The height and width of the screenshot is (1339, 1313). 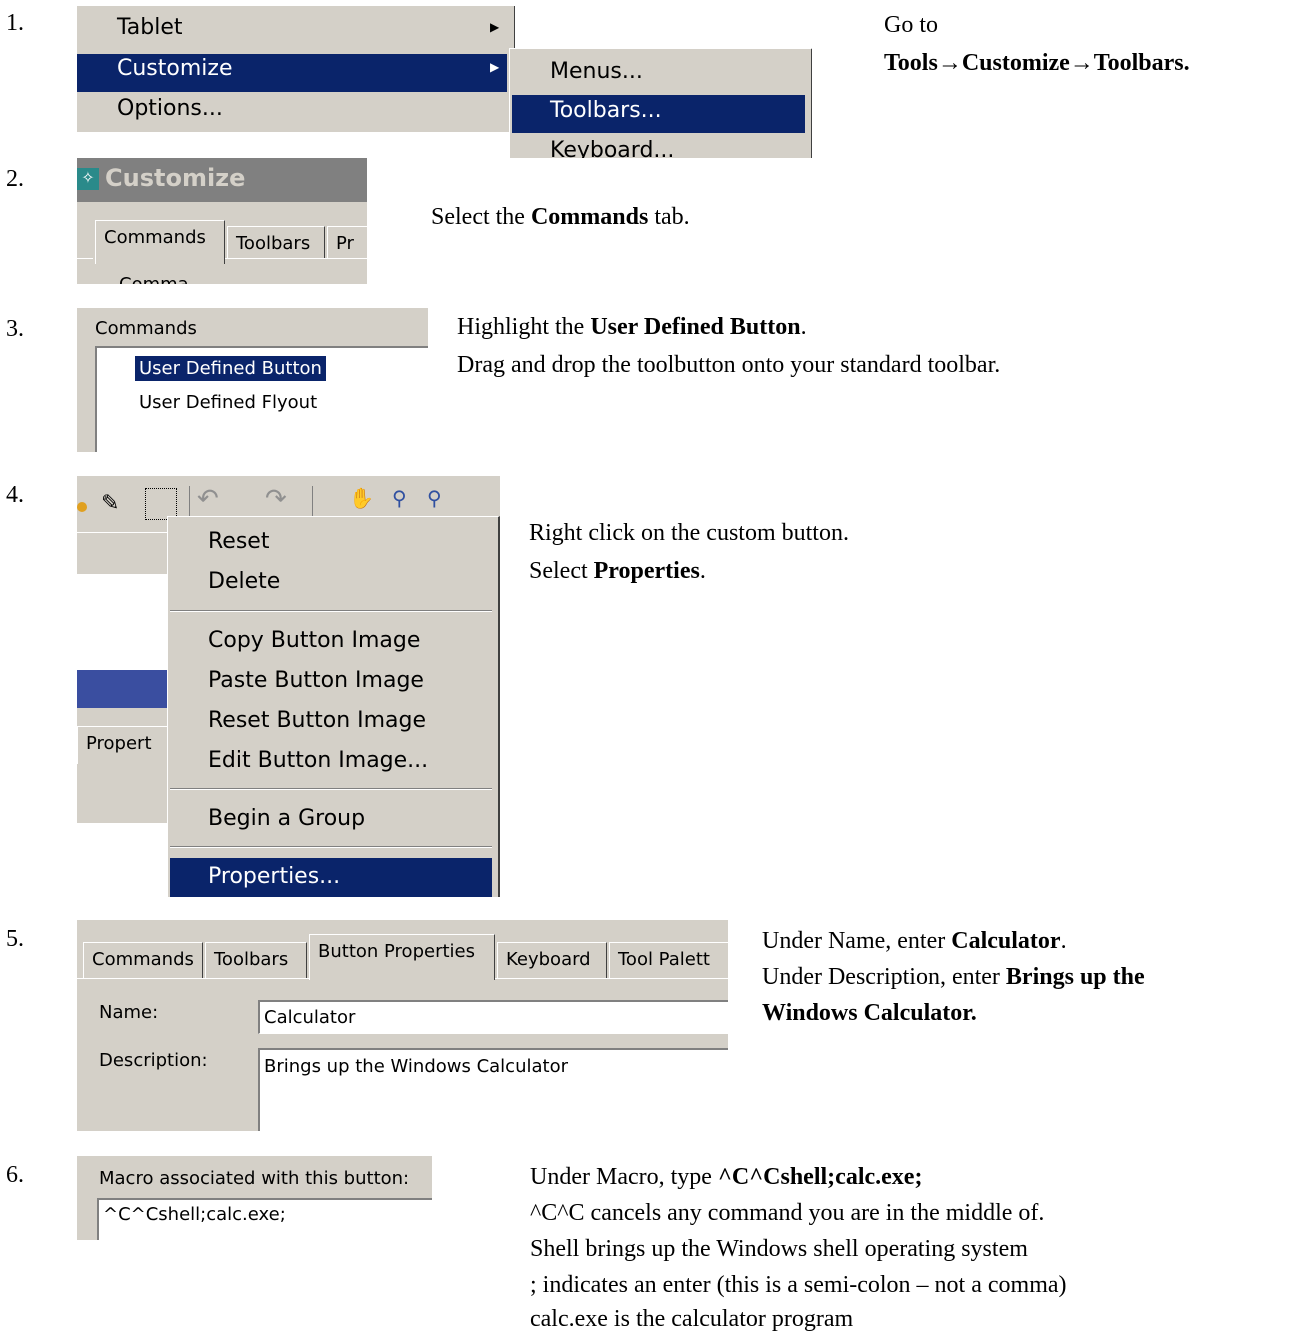 I want to click on context-item-reset: Reset, so click(x=238, y=541).